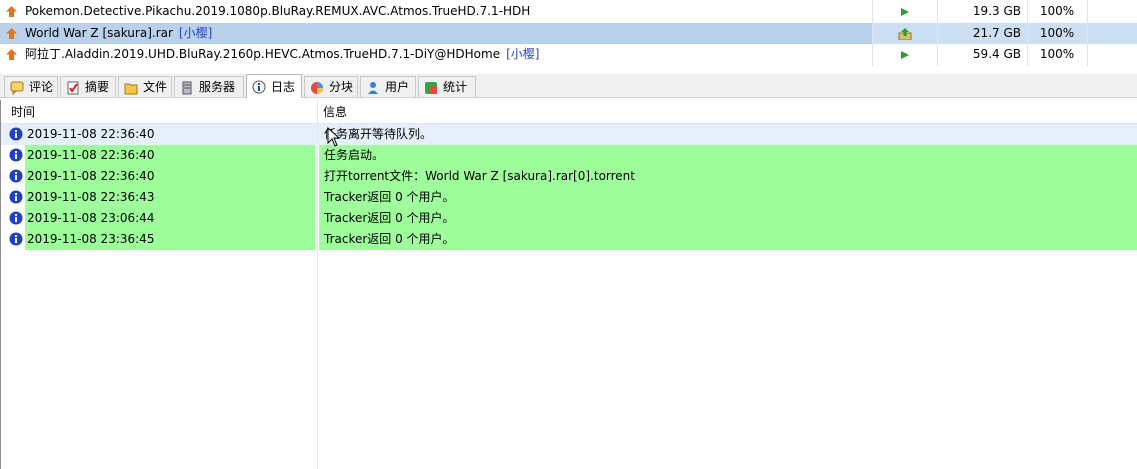 The image size is (1137, 469). What do you see at coordinates (131, 89) in the screenshot?
I see `files-icon` at bounding box center [131, 89].